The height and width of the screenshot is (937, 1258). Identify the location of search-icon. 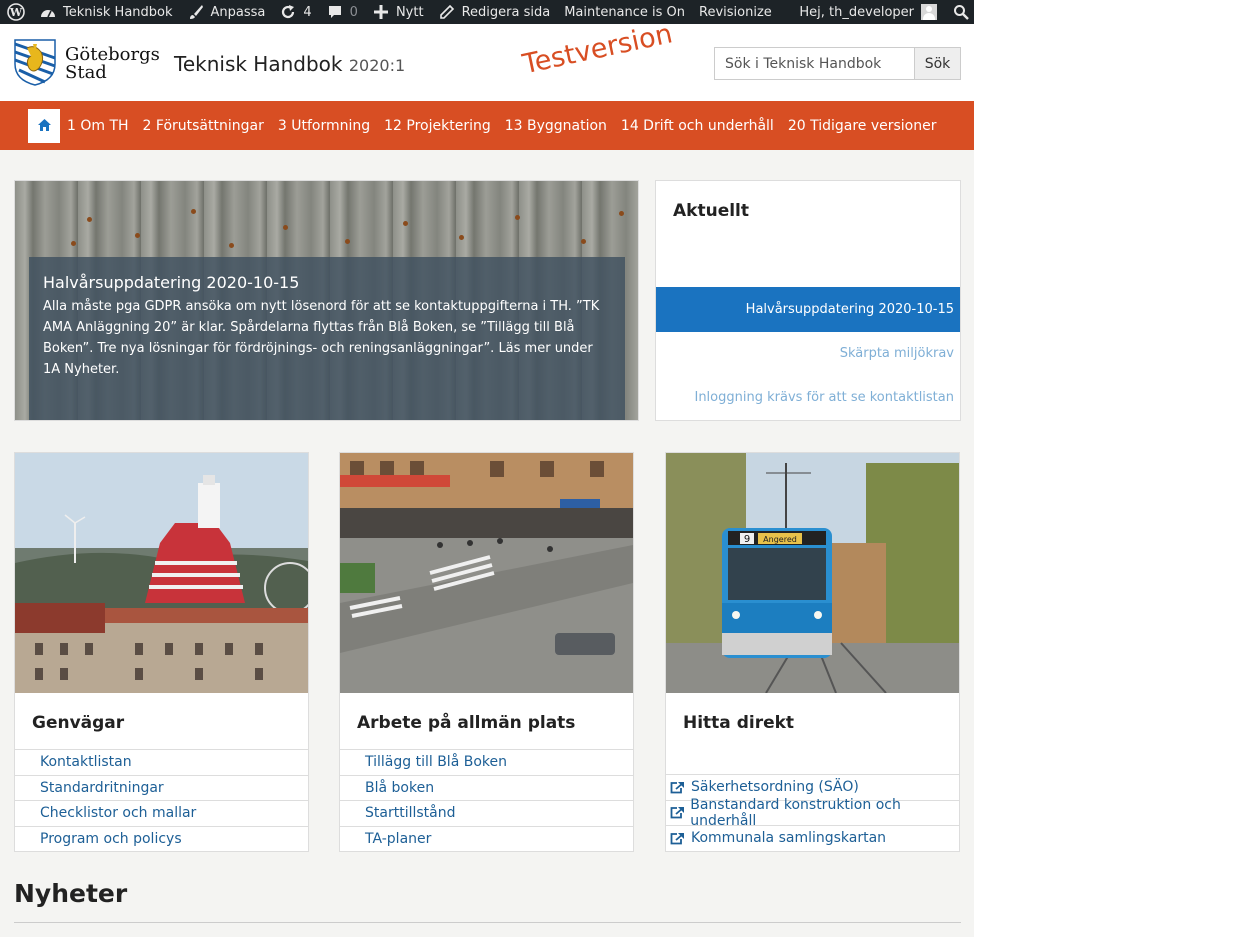
(961, 12).